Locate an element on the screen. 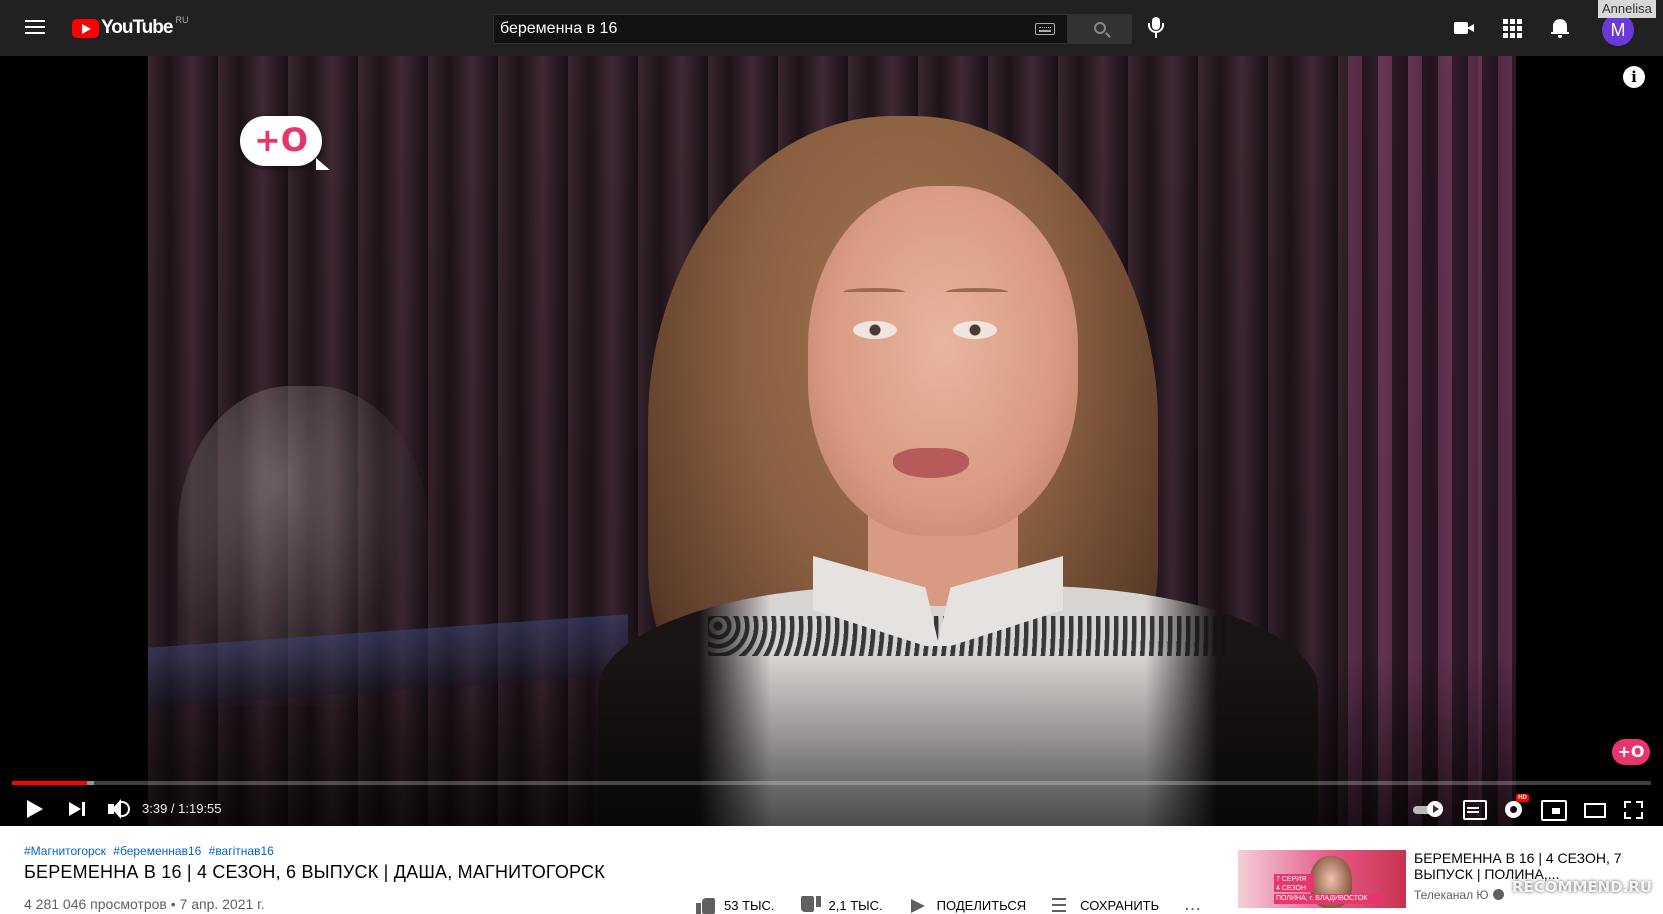 This screenshot has height=914, width=1663. dislike-icon is located at coordinates (810, 905).